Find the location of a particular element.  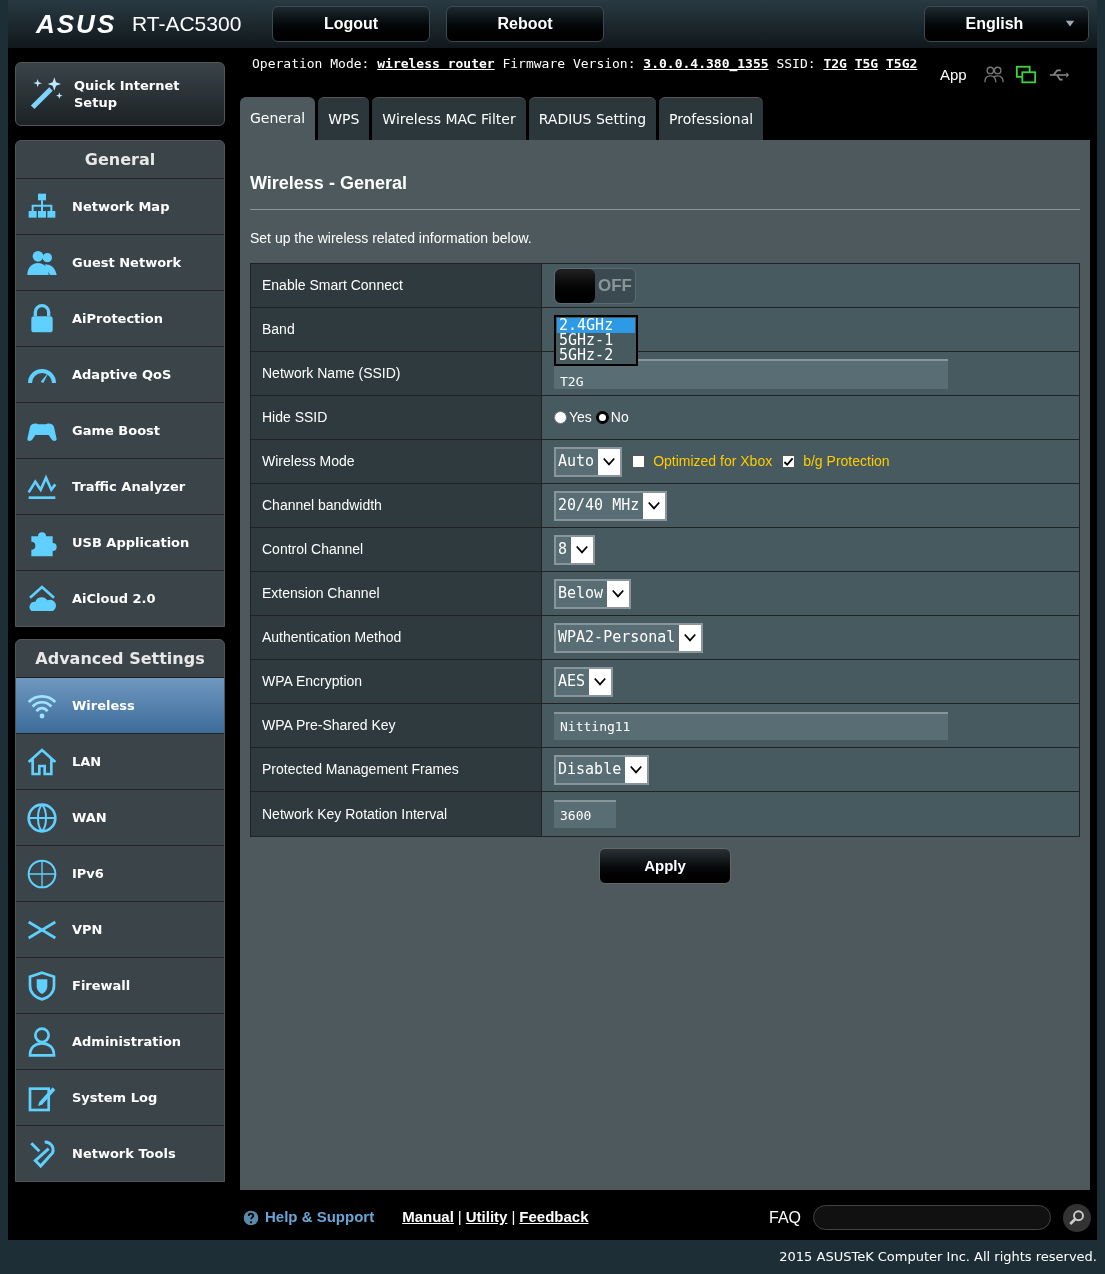

field-label: Protected Management Frames is located at coordinates (396, 769).